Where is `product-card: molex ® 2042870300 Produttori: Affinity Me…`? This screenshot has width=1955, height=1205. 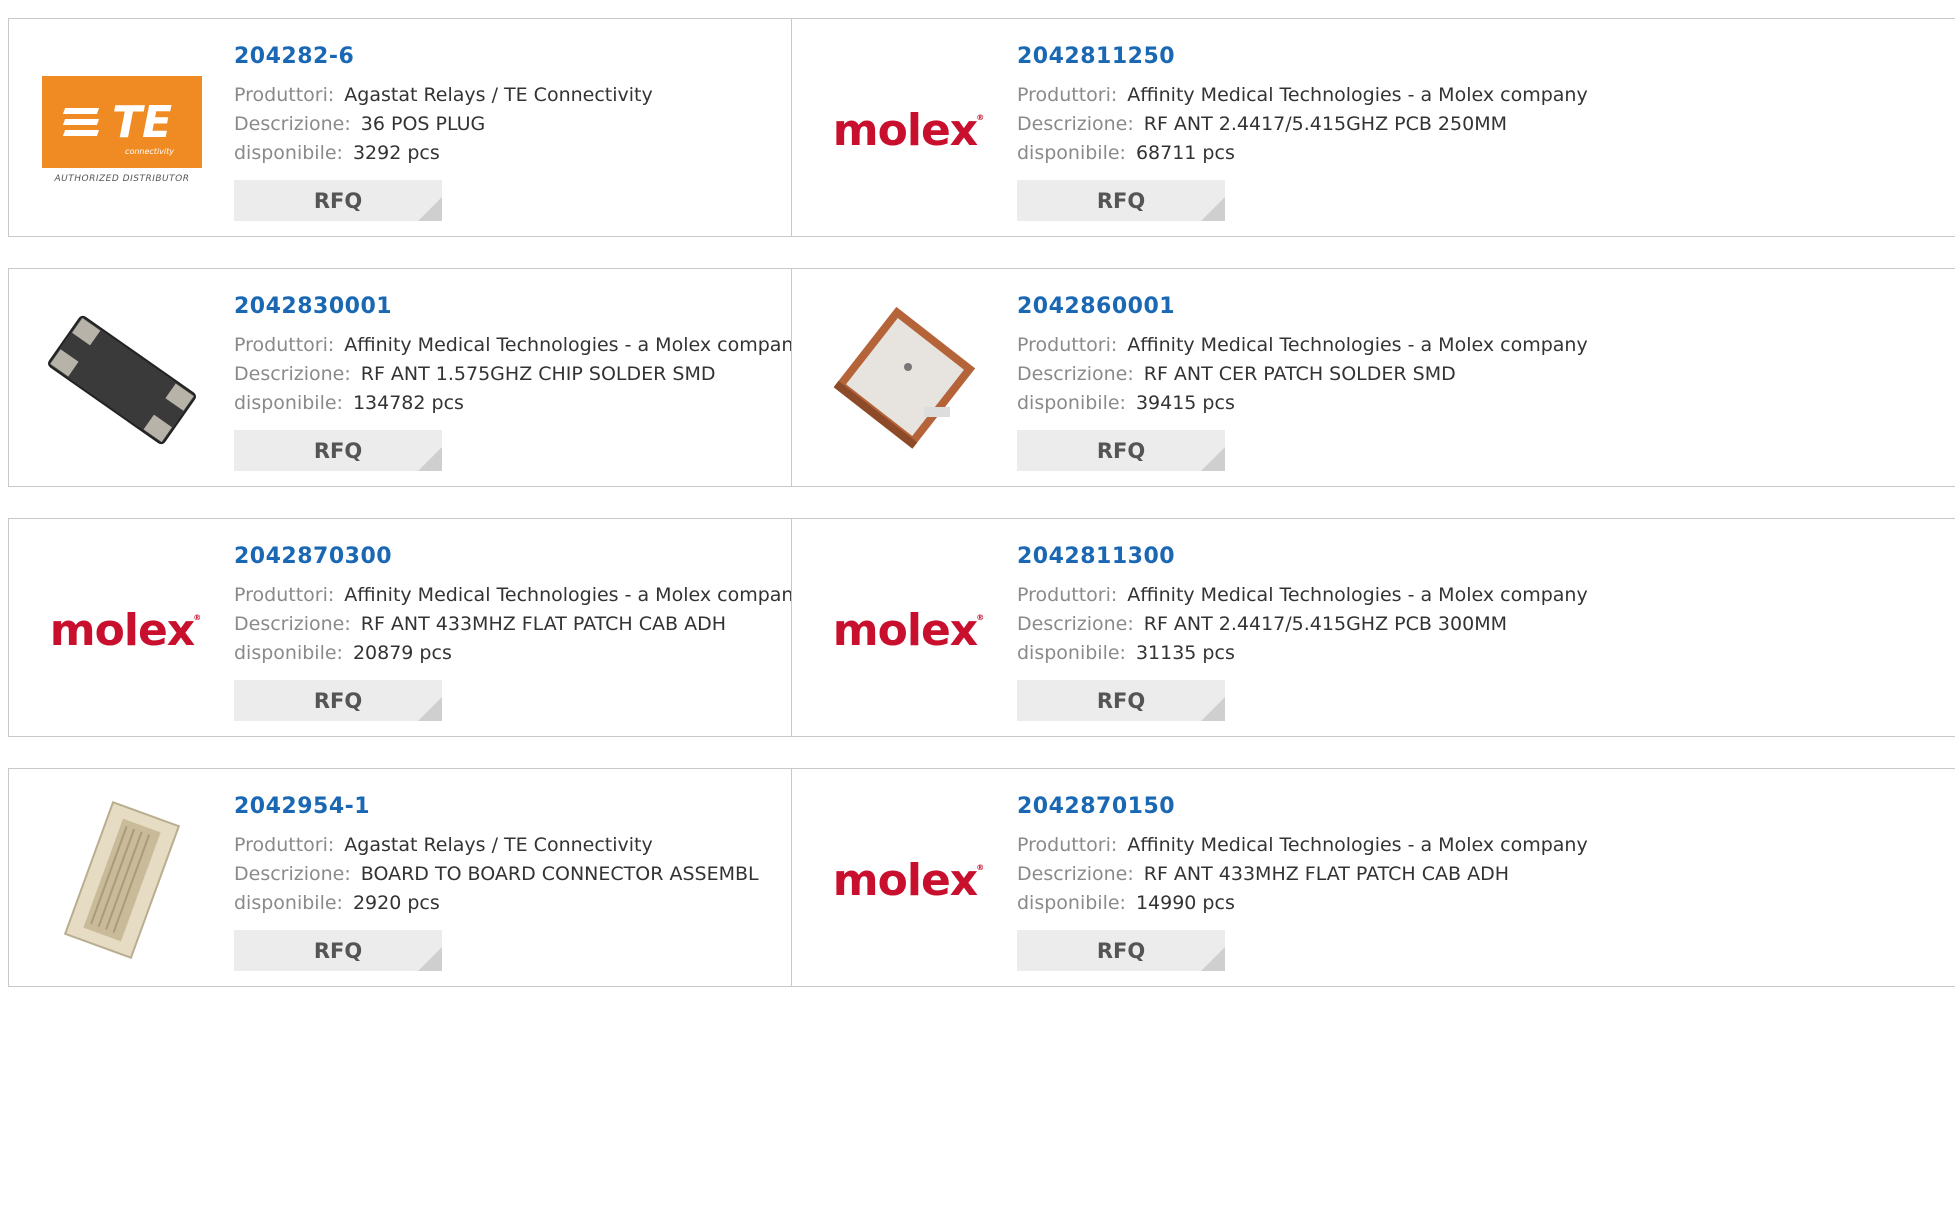 product-card: molex ® 2042870300 Produttori: Affinity Me… is located at coordinates (406, 627).